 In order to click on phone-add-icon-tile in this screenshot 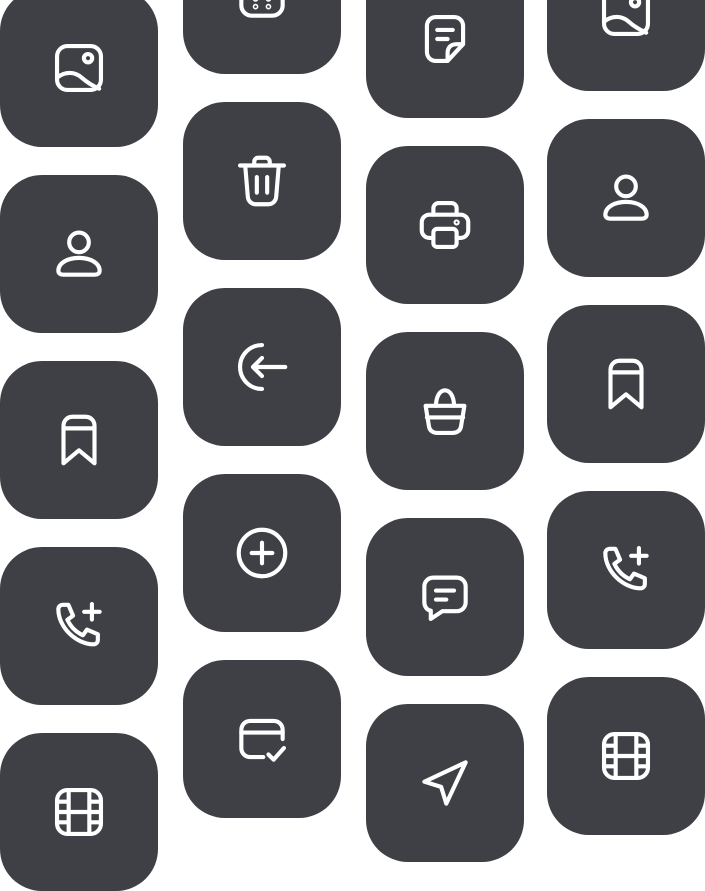, I will do `click(79, 626)`.